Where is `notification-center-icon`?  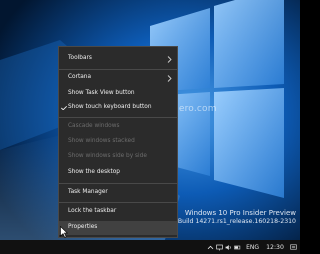
notification-center-icon is located at coordinates (293, 247).